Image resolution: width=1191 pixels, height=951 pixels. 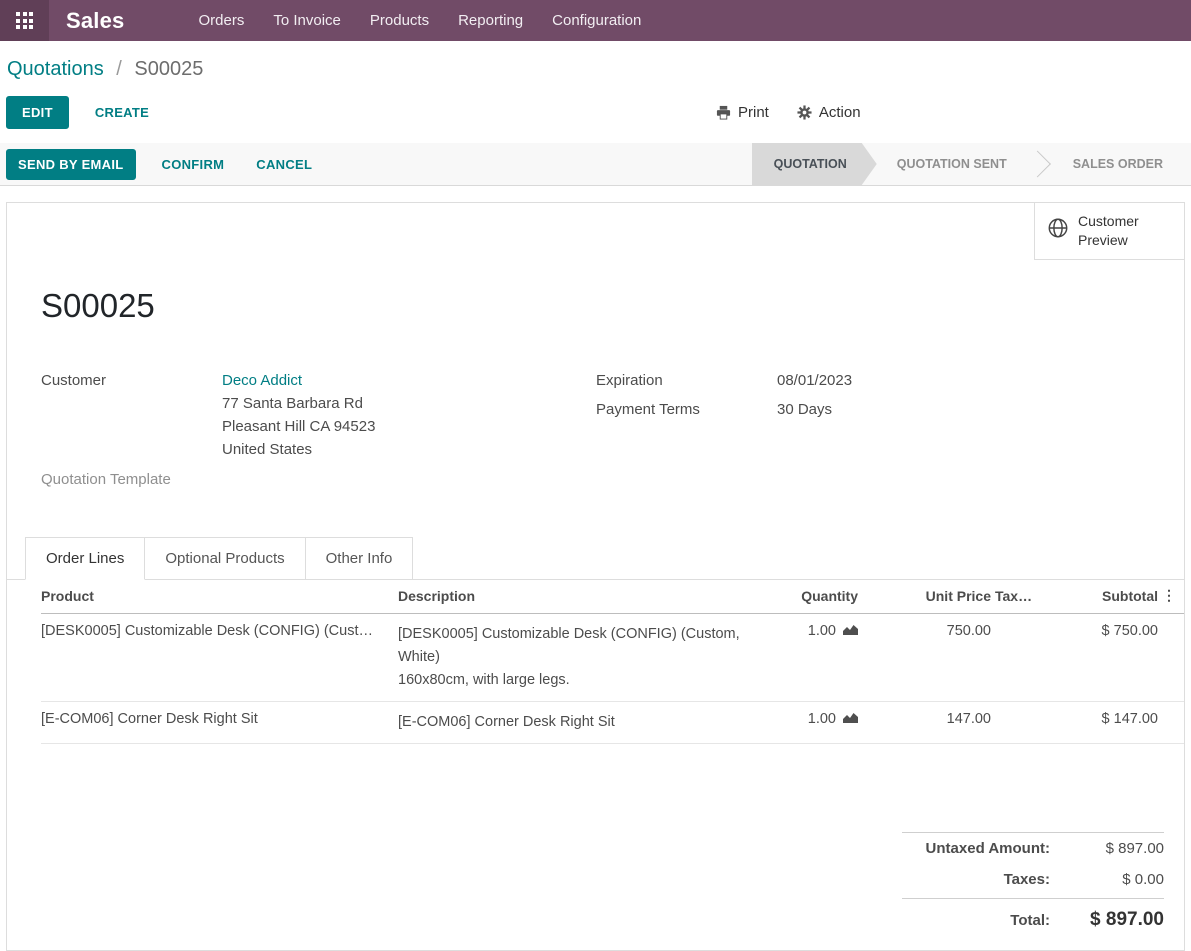 What do you see at coordinates (595, 558) in the screenshot?
I see `notebook-tabs: Order Lines Optional Products Other Info` at bounding box center [595, 558].